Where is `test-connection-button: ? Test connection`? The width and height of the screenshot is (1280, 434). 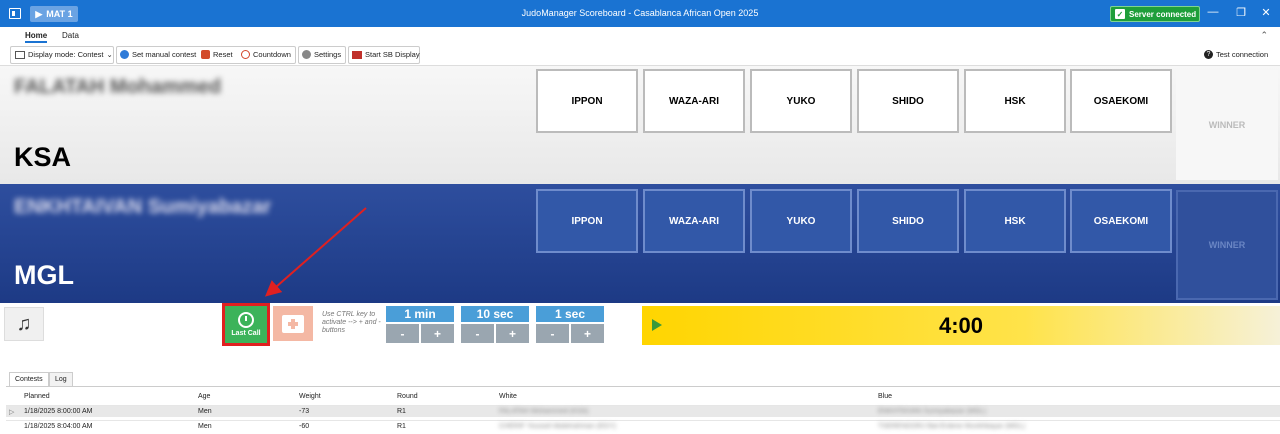 test-connection-button: ? Test connection is located at coordinates (1236, 54).